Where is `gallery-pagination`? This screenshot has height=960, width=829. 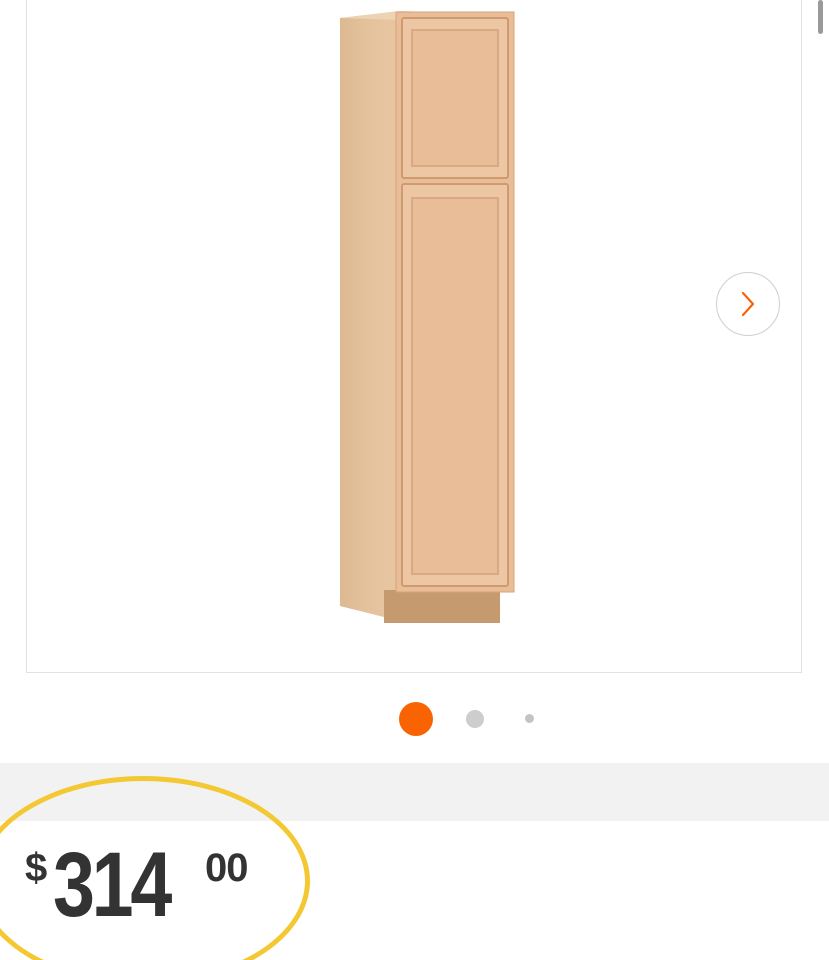 gallery-pagination is located at coordinates (414, 718).